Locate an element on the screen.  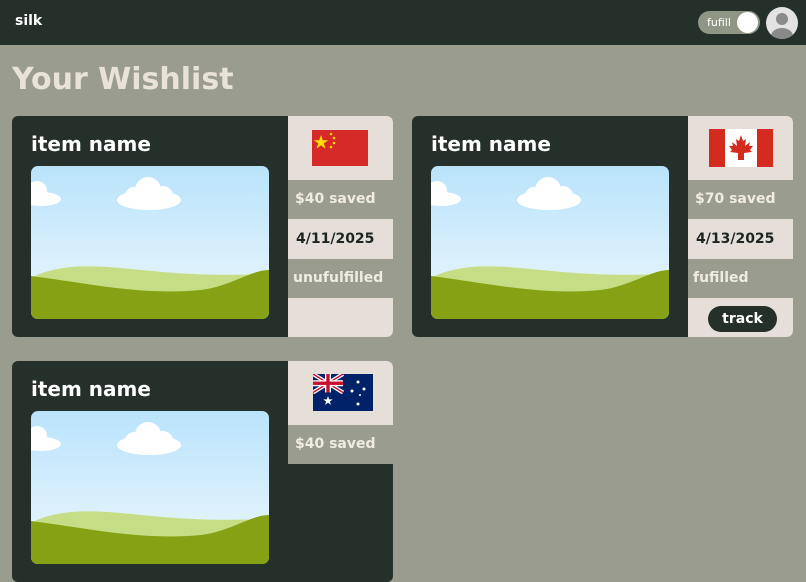
card-details: $70 saved 4/13/2025 fufilled track is located at coordinates (740, 226).